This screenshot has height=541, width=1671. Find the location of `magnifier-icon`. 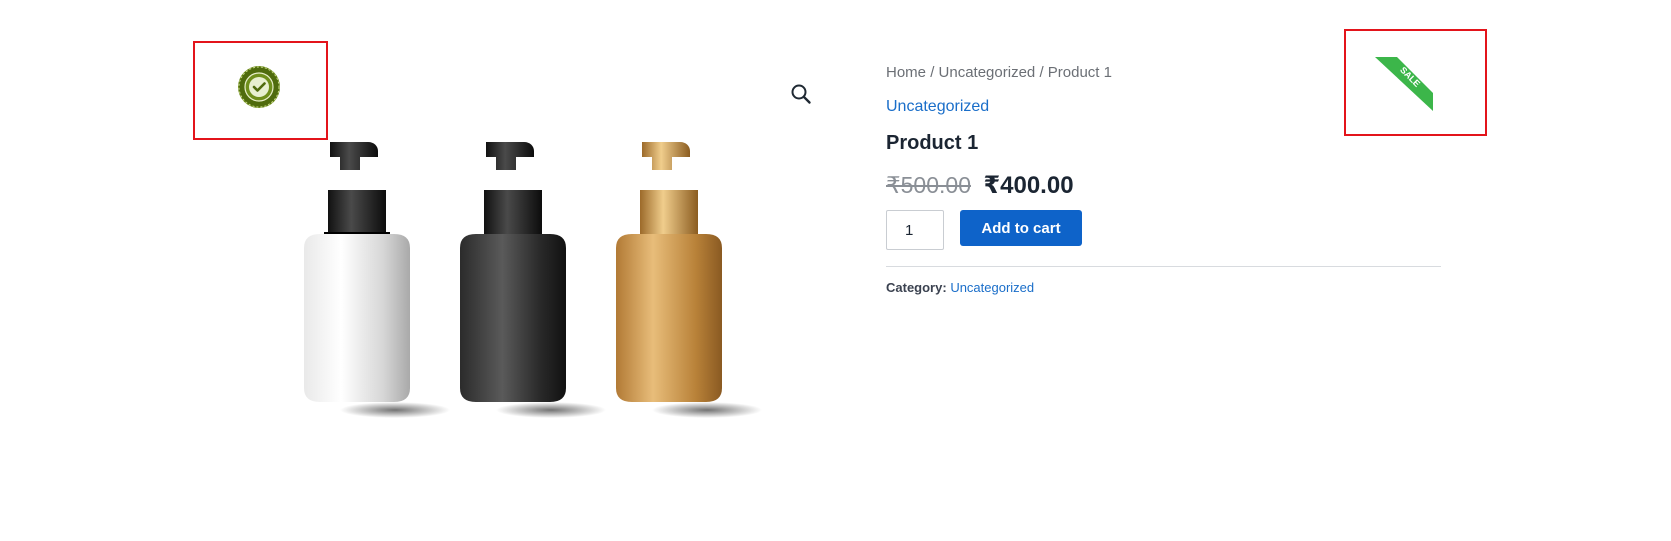

magnifier-icon is located at coordinates (801, 94).